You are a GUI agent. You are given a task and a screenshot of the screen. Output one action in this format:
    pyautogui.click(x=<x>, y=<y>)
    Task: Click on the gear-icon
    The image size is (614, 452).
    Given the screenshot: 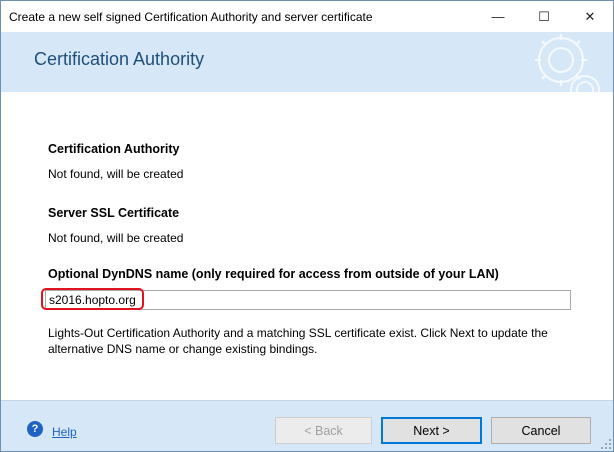 What is the action you would take?
    pyautogui.click(x=567, y=63)
    